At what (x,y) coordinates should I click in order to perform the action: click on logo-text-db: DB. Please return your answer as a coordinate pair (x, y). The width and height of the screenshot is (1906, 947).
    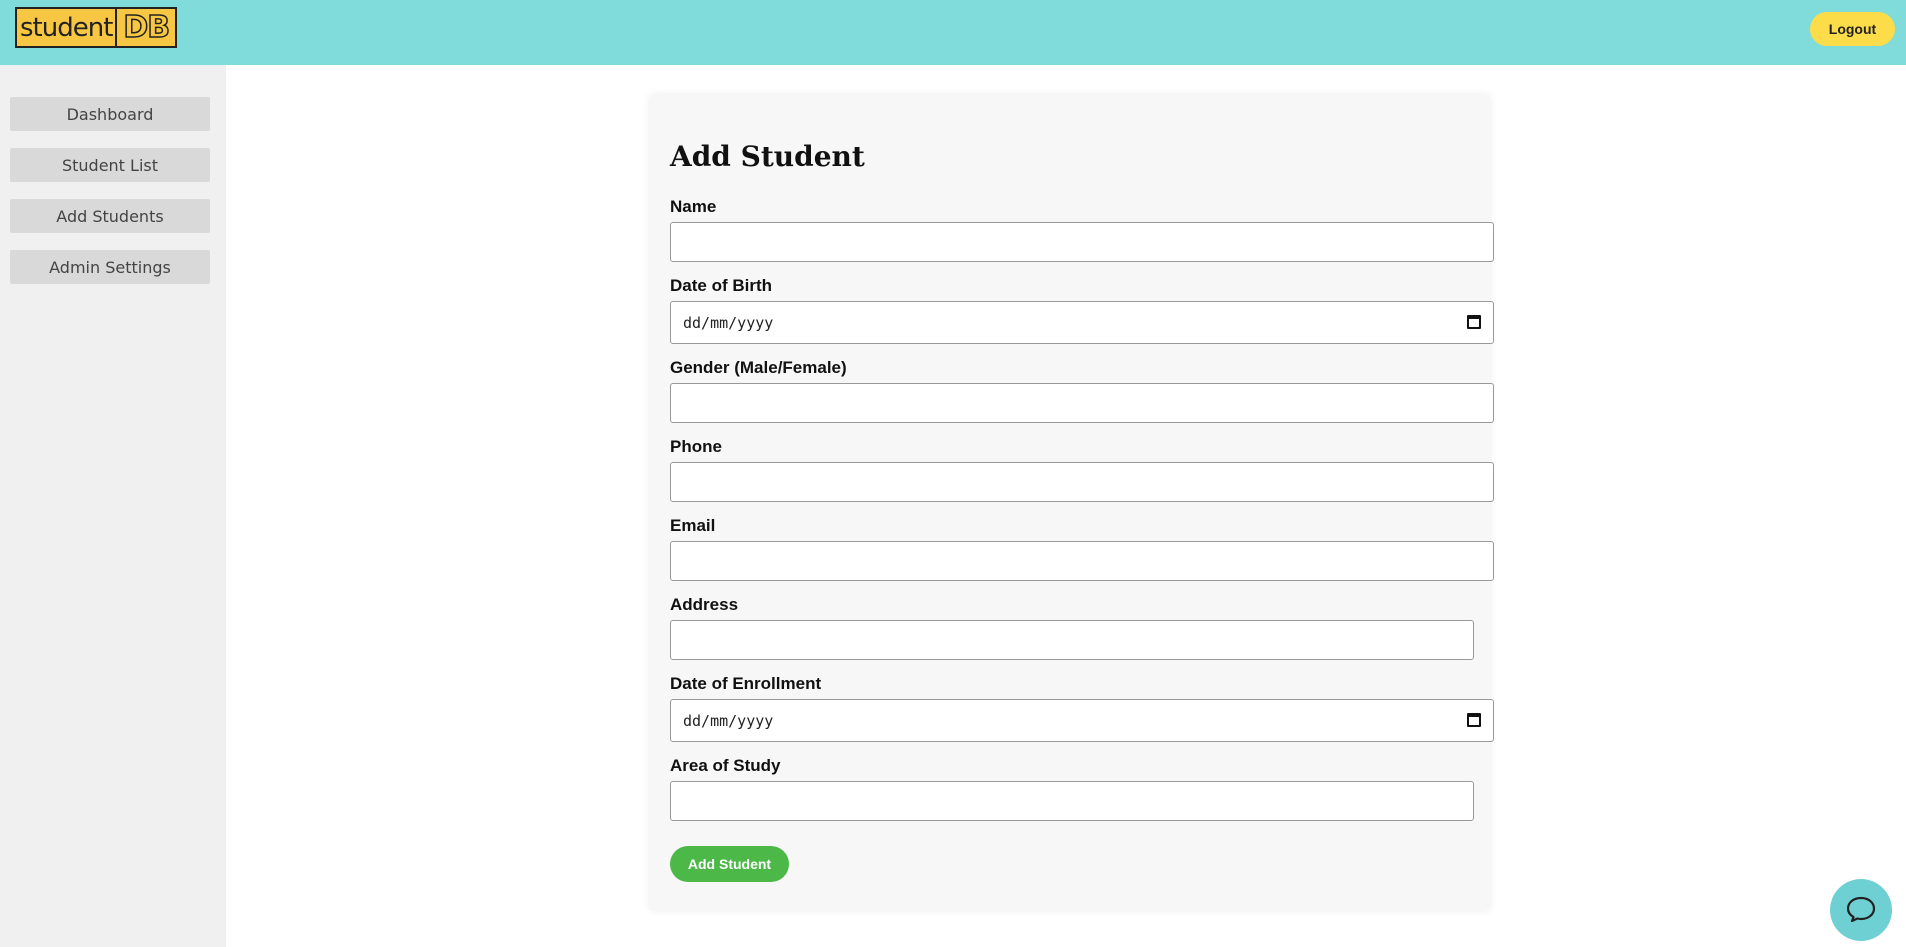
    Looking at the image, I should click on (146, 27).